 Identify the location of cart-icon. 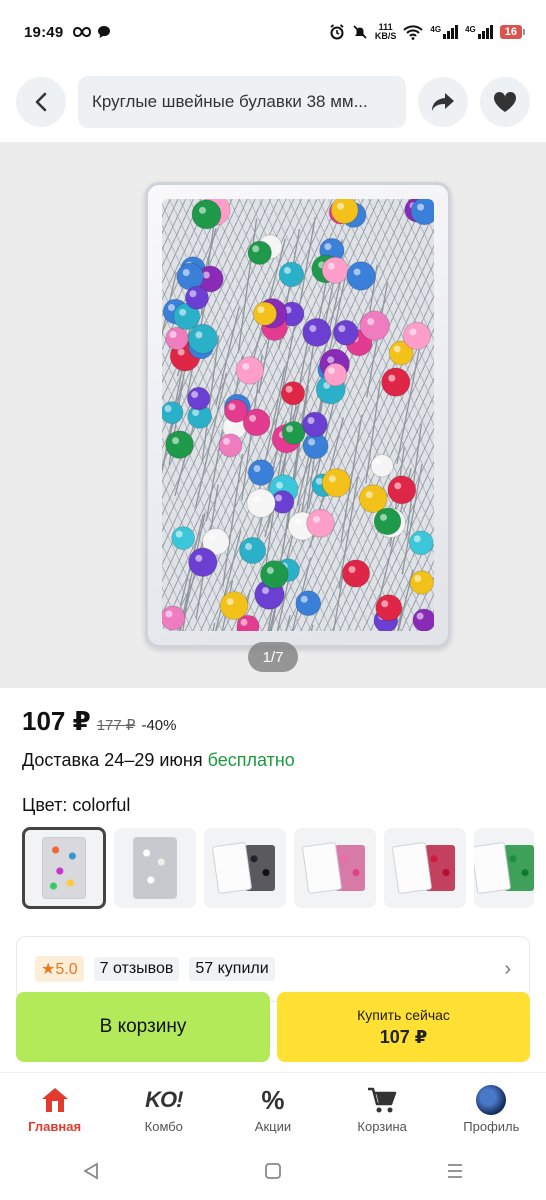
(382, 1100).